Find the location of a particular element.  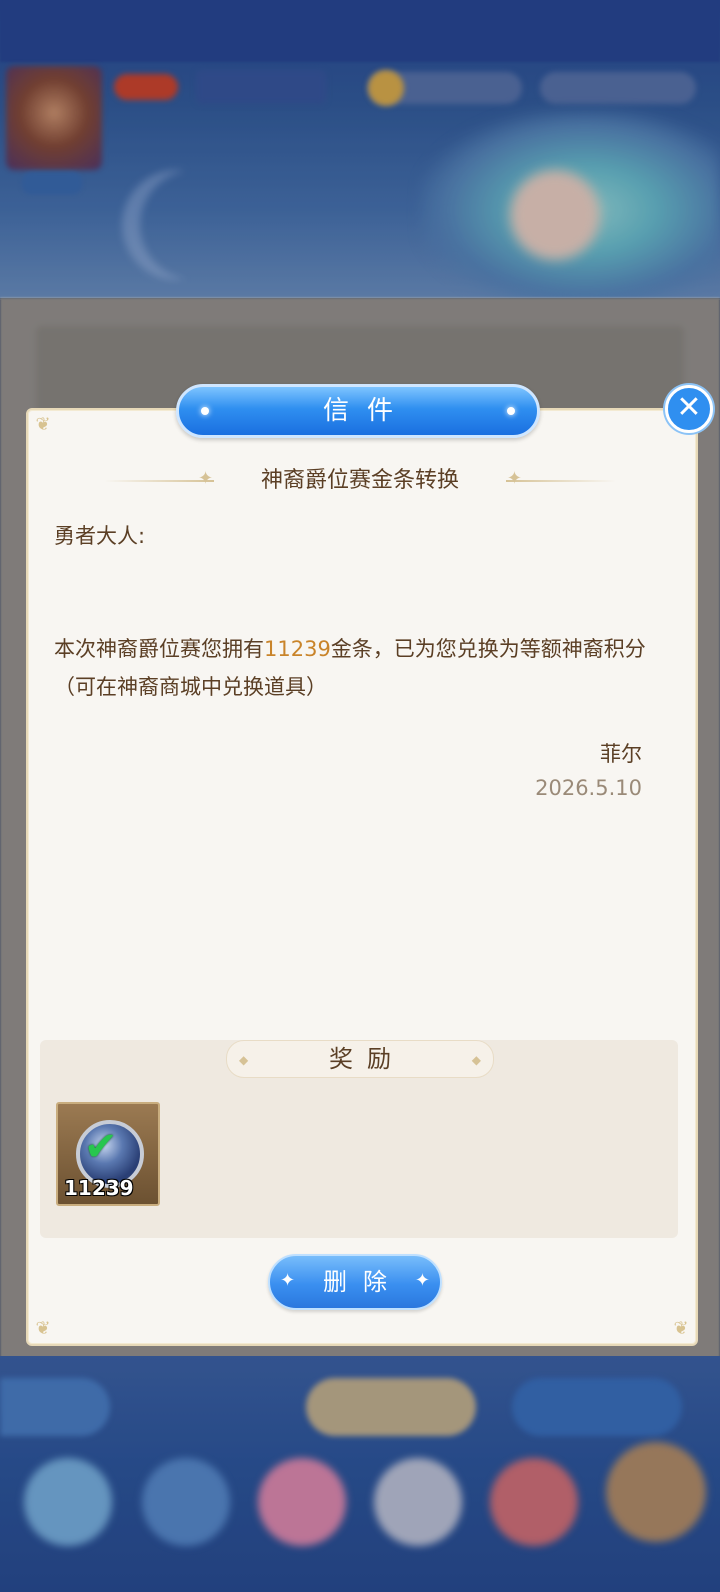

sparkle-icon: ◆ is located at coordinates (476, 1060).